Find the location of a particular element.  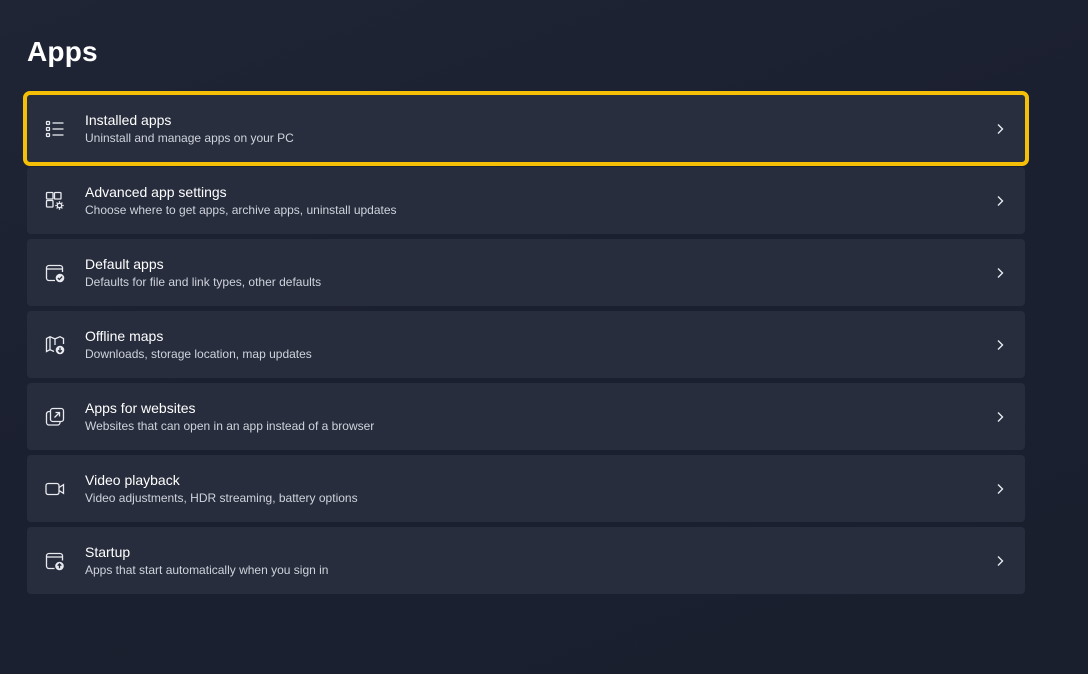

item-title: Startup is located at coordinates (108, 552).